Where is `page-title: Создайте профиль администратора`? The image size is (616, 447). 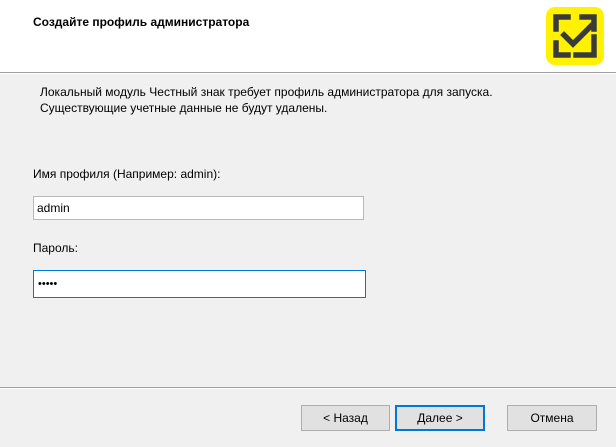 page-title: Создайте профиль администратора is located at coordinates (141, 22).